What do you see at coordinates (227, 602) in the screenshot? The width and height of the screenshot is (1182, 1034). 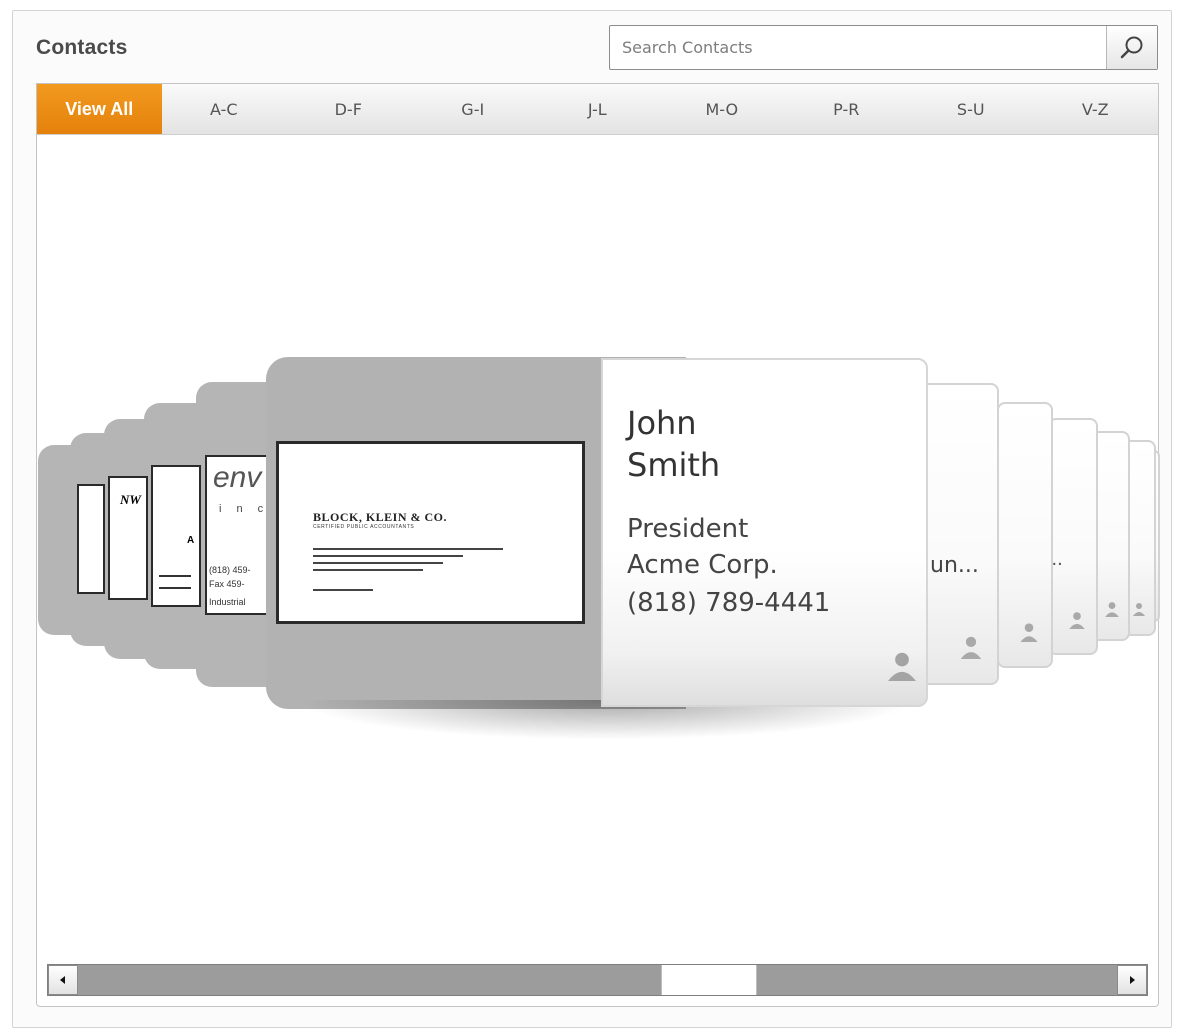 I see `thumb-text: Industrial` at bounding box center [227, 602].